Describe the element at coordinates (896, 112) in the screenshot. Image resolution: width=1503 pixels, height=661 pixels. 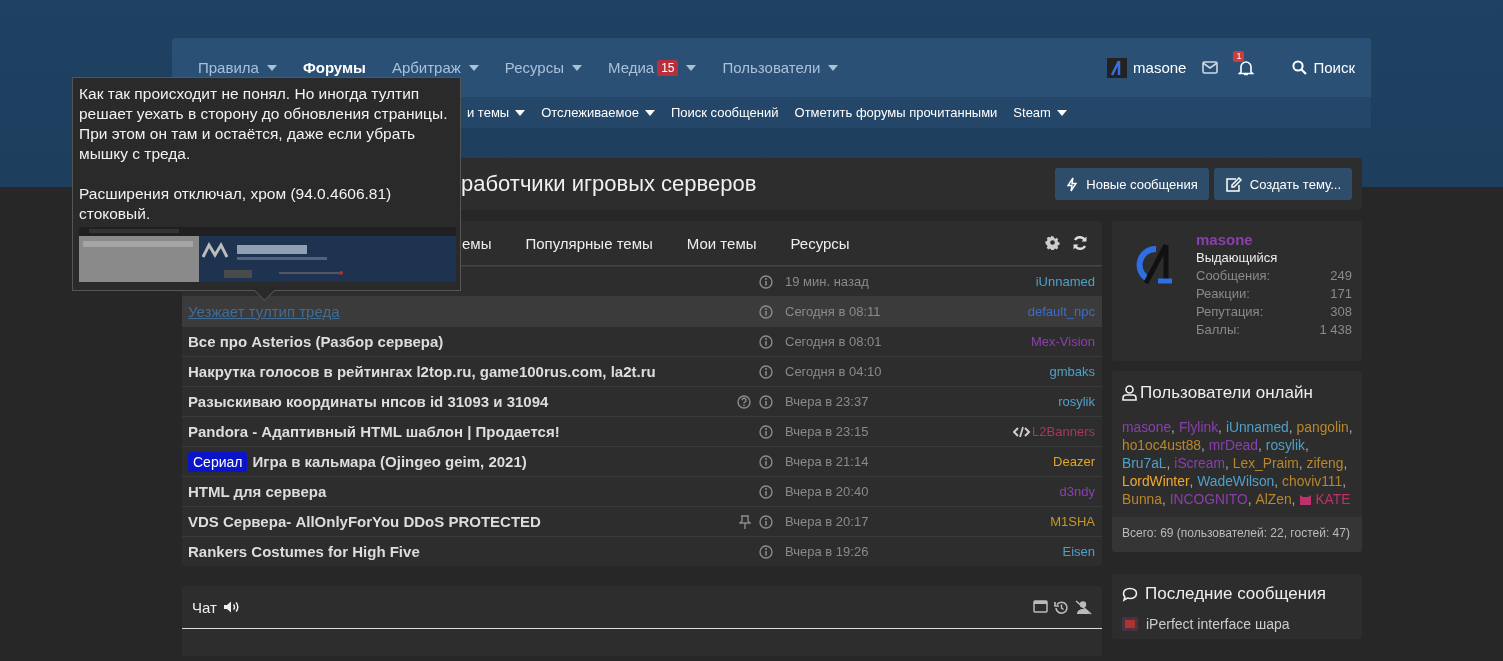
I see `subnav-link: Отметить форумы прочитанными` at that location.